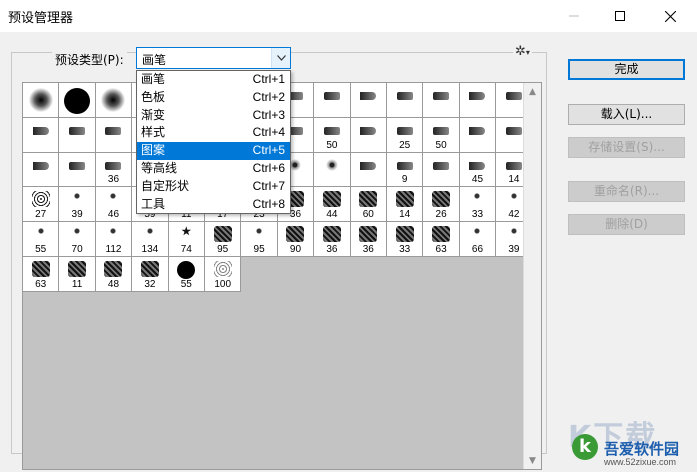 This screenshot has height=472, width=697. I want to click on dropdown-option: 色板 Ctrl+2, so click(213, 98).